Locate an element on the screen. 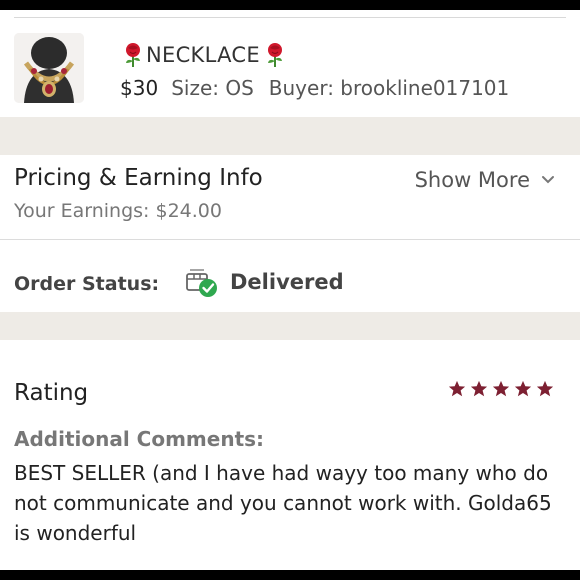 This screenshot has height=580, width=580. comments-label: Additional Comments: is located at coordinates (139, 439).